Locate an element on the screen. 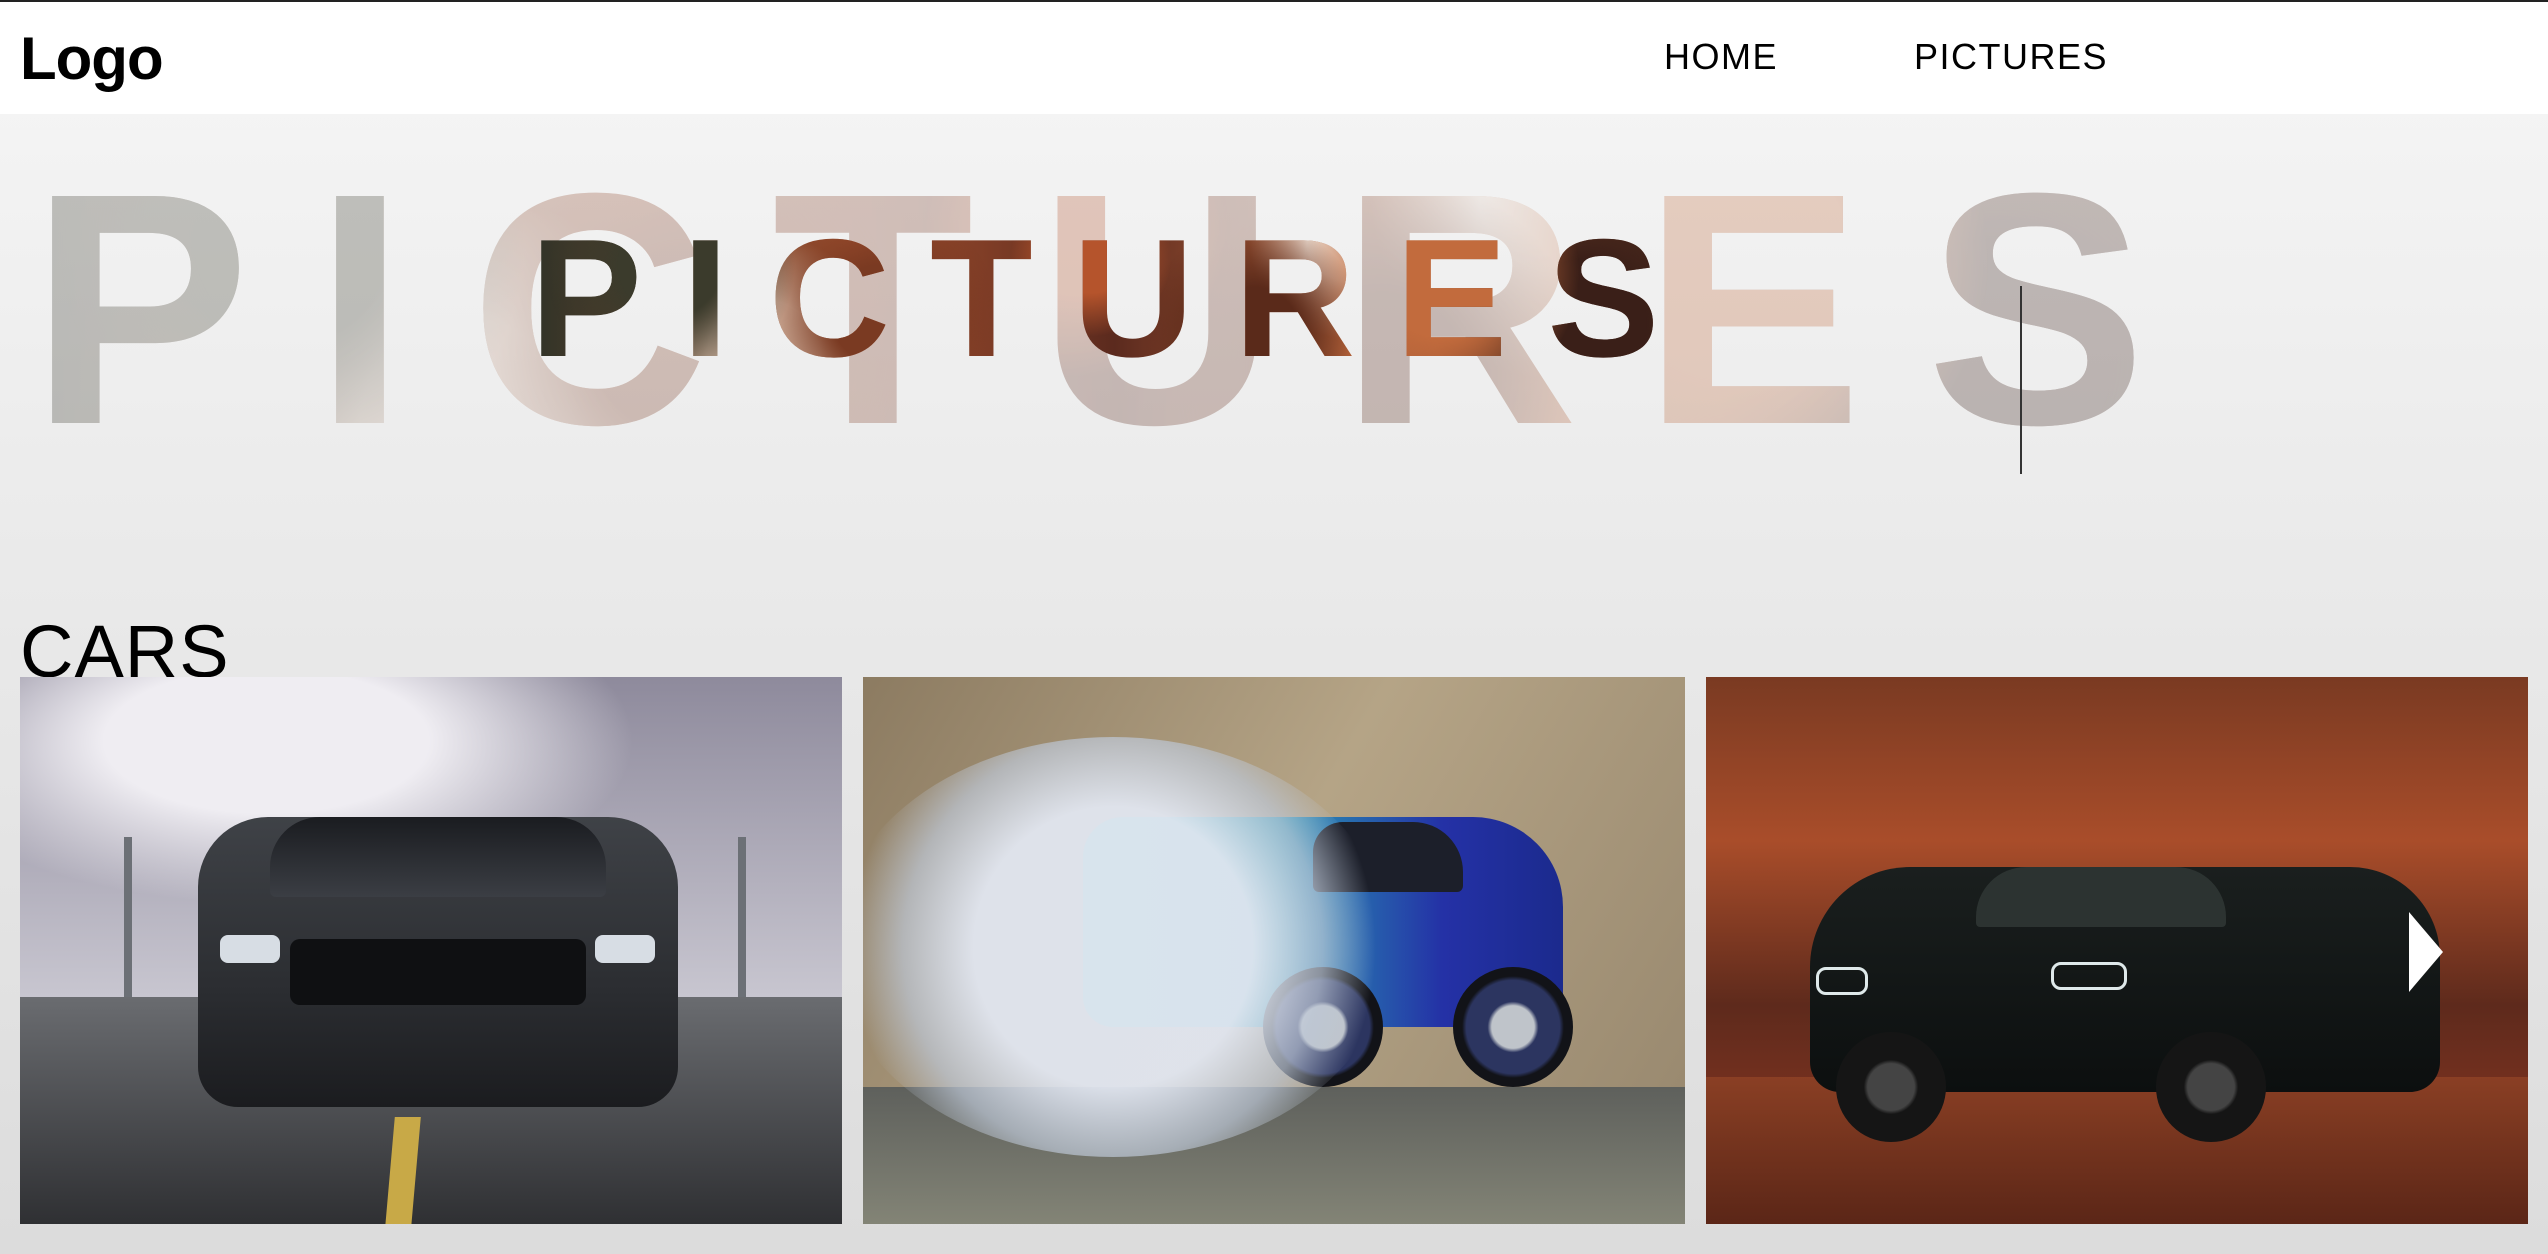  gallery-image-bmw is located at coordinates (2117, 950).